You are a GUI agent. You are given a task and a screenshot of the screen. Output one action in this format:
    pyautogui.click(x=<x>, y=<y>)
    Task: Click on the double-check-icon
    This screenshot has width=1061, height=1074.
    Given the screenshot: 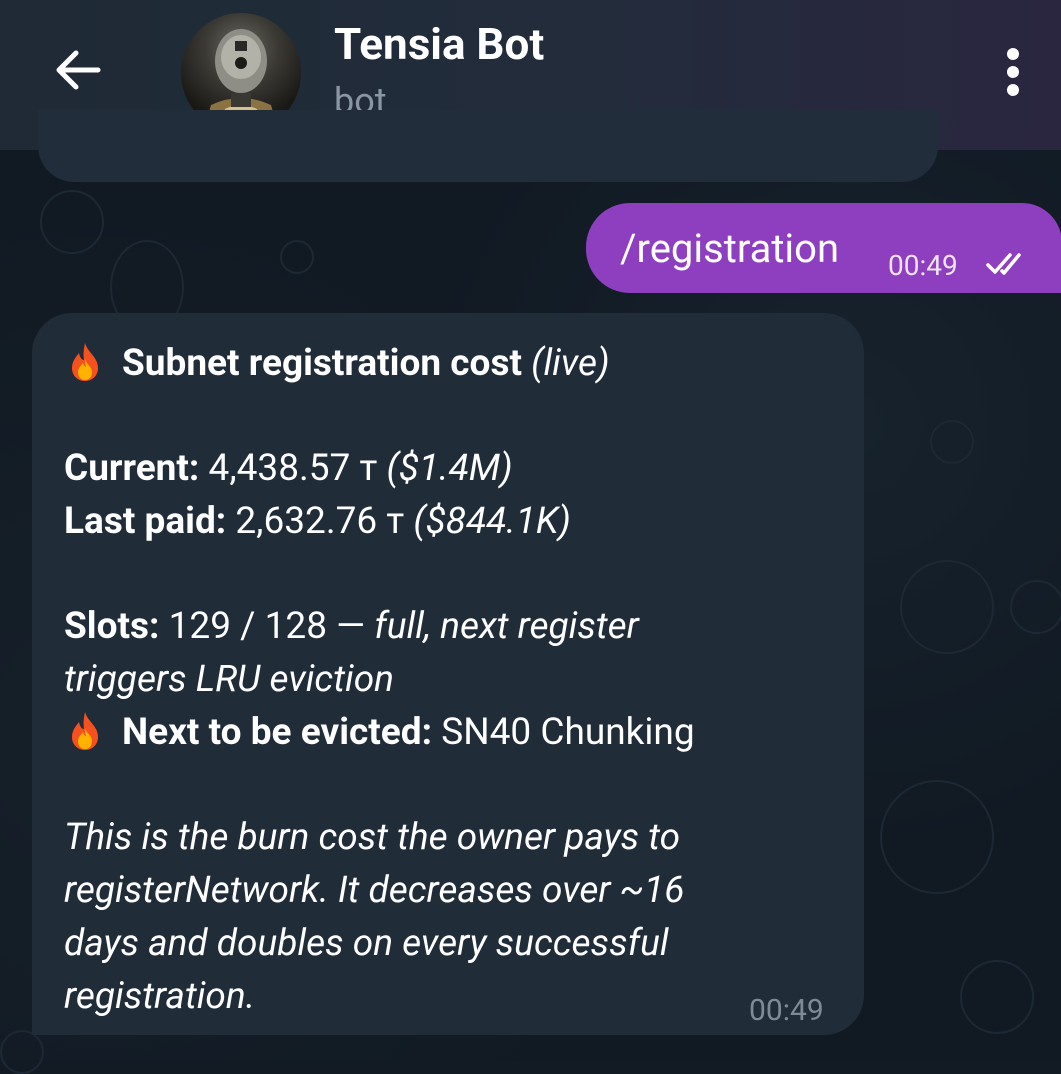 What is the action you would take?
    pyautogui.click(x=1003, y=264)
    